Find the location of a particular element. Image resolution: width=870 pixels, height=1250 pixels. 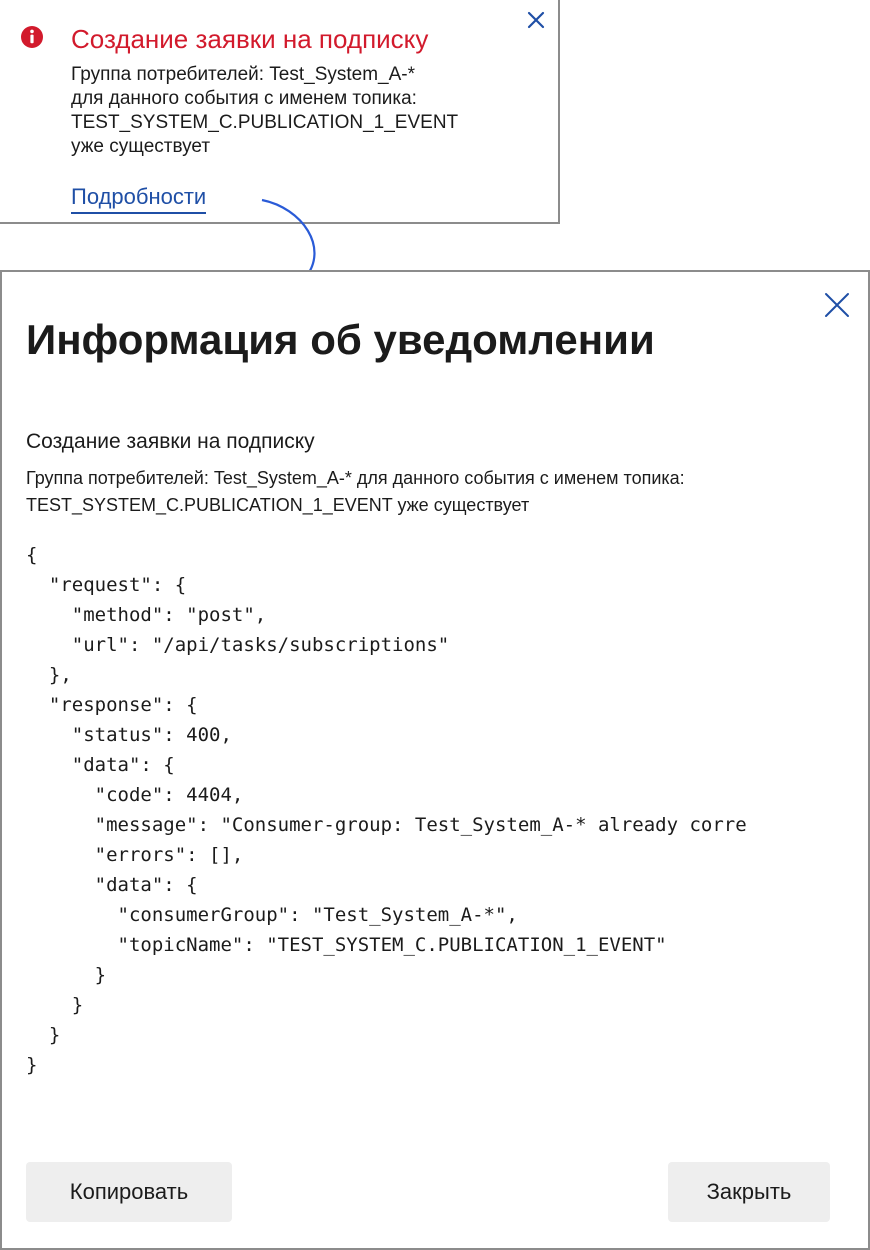

toast-message-line: TEST_SYSTEM_C.PUBLICATION_1_EVENT is located at coordinates (265, 122).